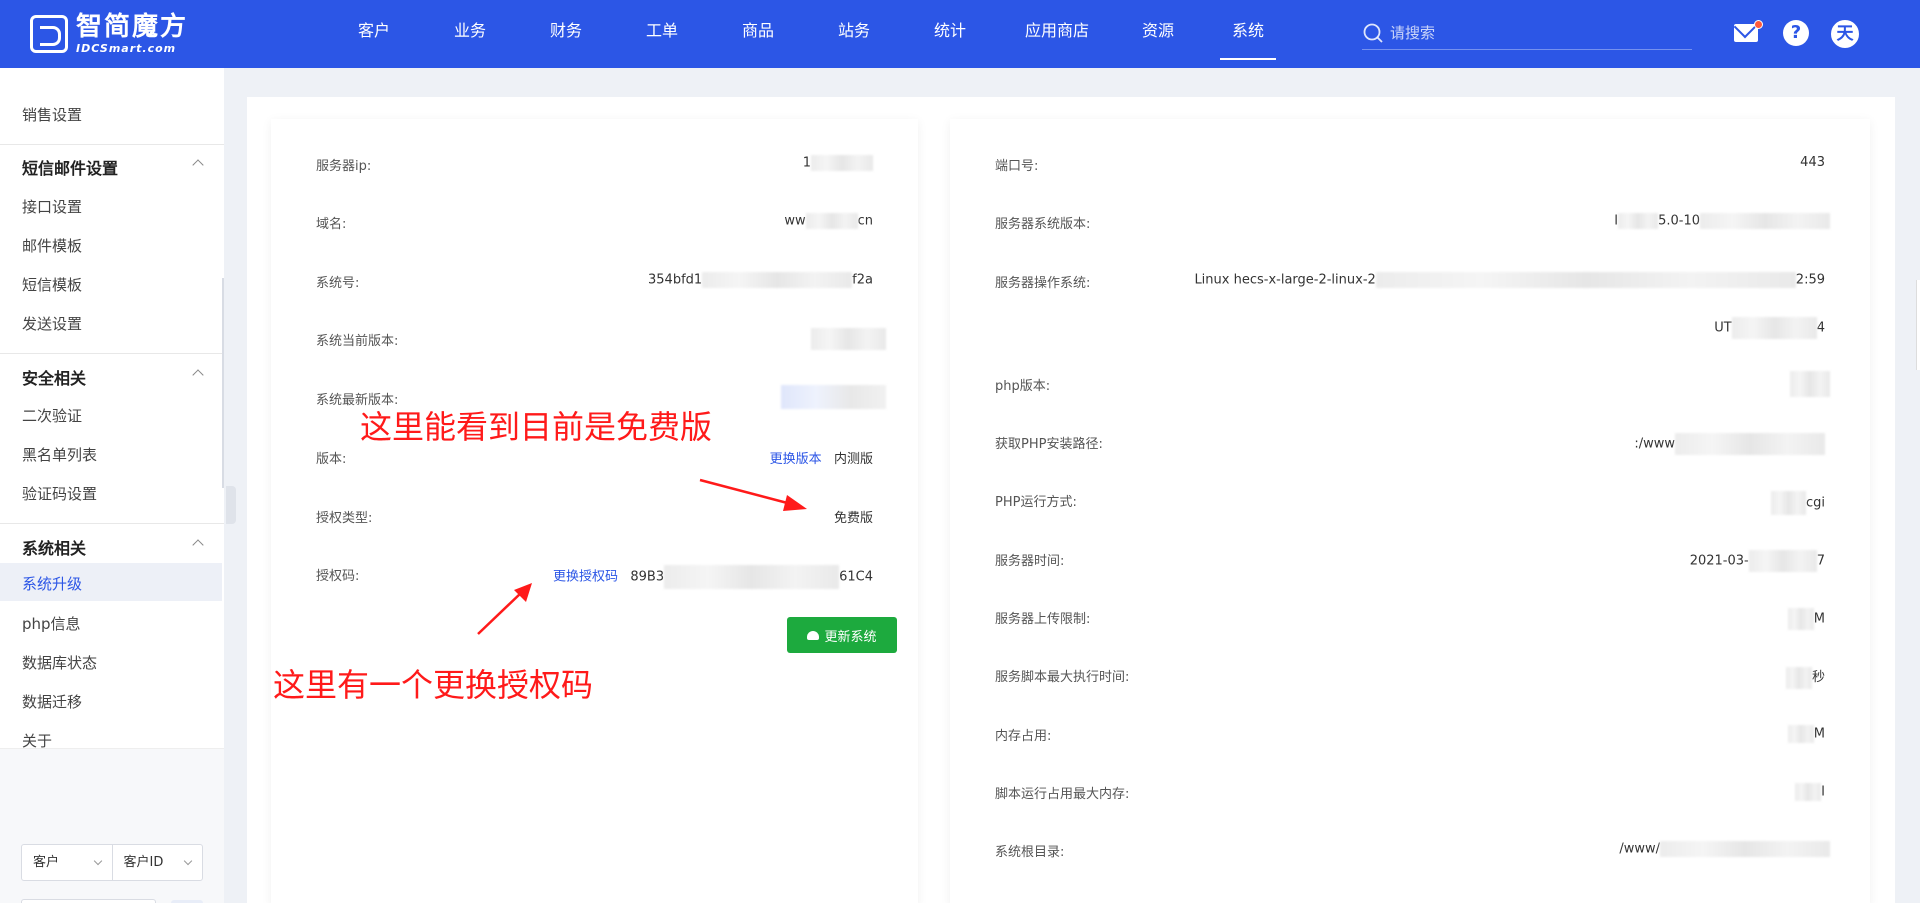  Describe the element at coordinates (51, 623) in the screenshot. I see `sidebar-item-php-info: php信息` at that location.